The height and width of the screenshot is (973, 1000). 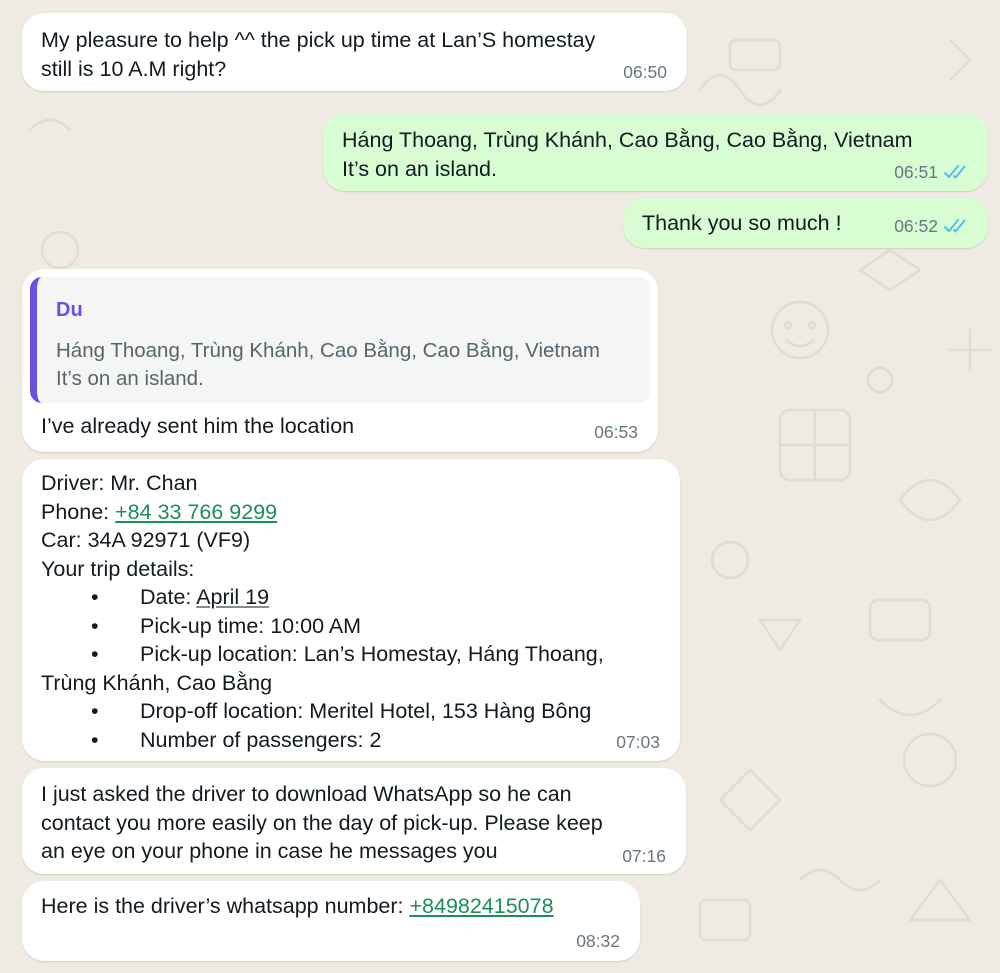 I want to click on trip-heading: Your trip details:, so click(x=118, y=568).